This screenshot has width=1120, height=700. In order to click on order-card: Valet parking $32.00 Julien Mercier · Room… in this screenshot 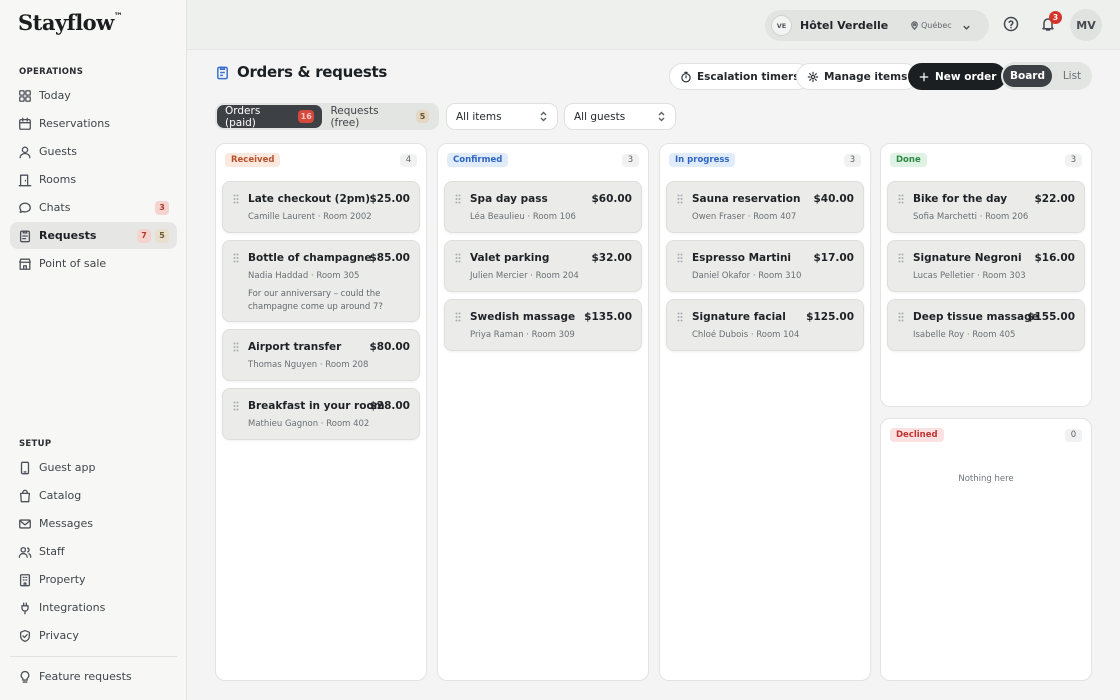, I will do `click(543, 266)`.